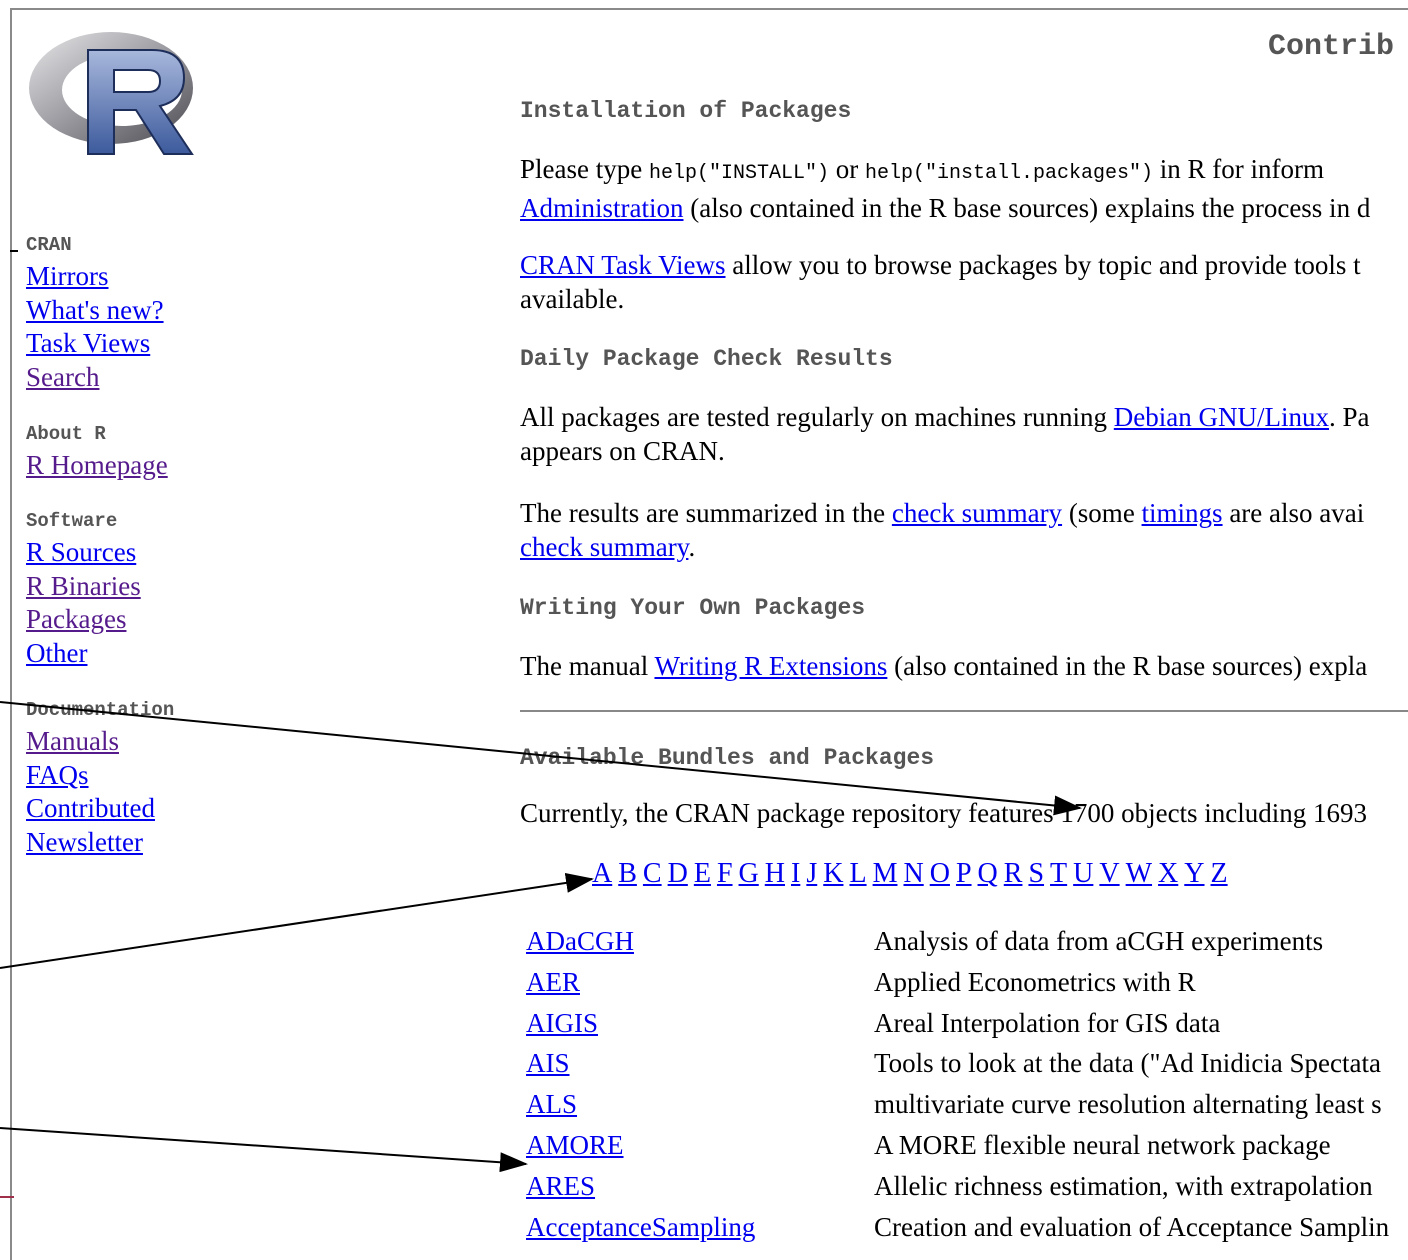  Describe the element at coordinates (1035, 981) in the screenshot. I see `package-description: Applied Econometrics with R` at that location.